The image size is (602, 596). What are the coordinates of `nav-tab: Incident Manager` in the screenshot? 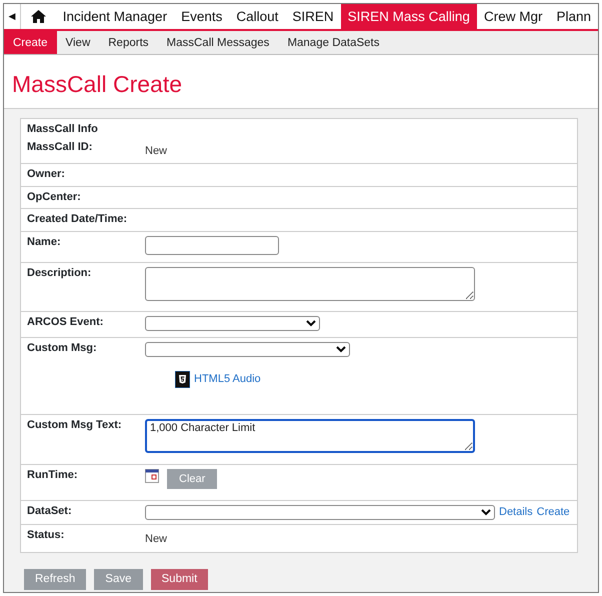 It's located at (115, 16).